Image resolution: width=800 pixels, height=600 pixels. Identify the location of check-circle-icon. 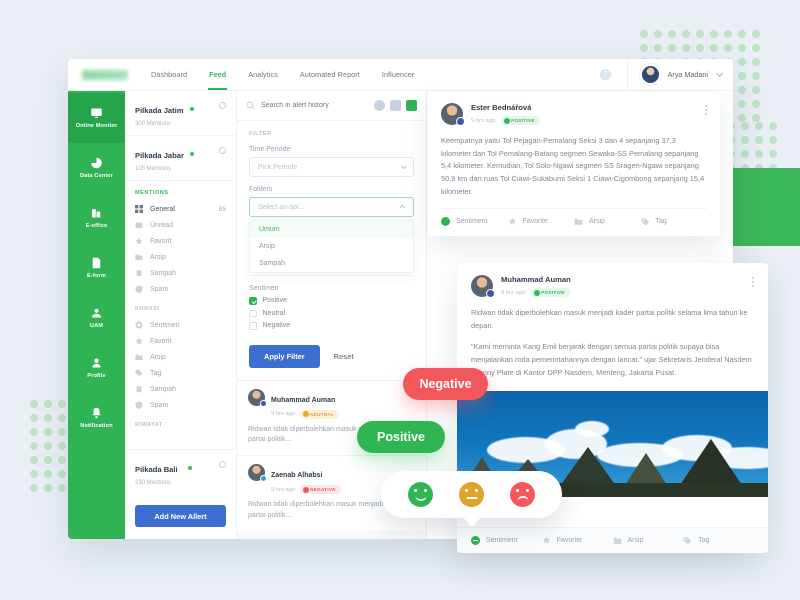
(379, 105).